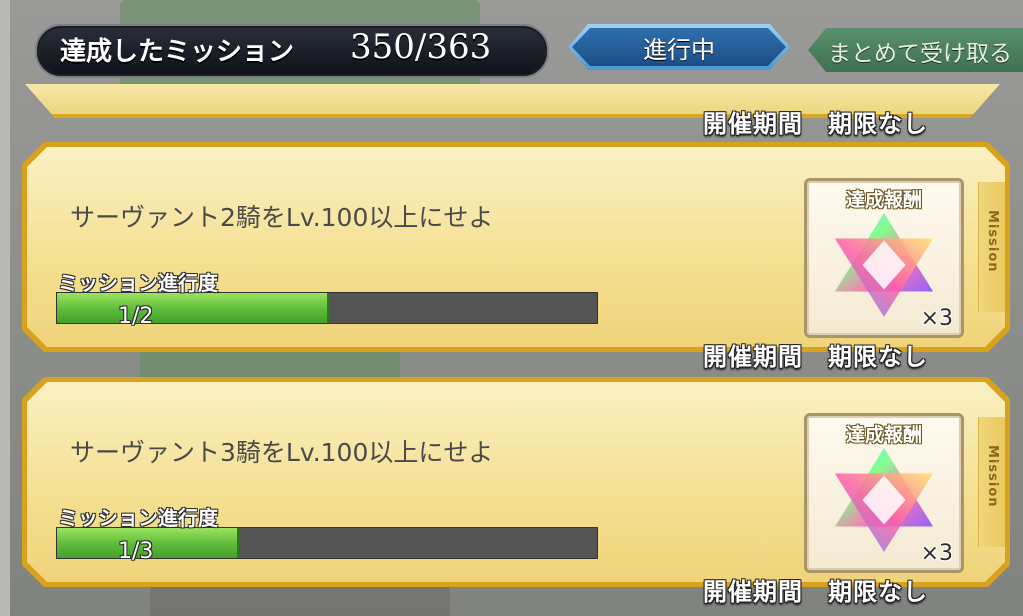 Image resolution: width=1023 pixels, height=616 pixels. Describe the element at coordinates (136, 551) in the screenshot. I see `progress-value: 1/3` at that location.